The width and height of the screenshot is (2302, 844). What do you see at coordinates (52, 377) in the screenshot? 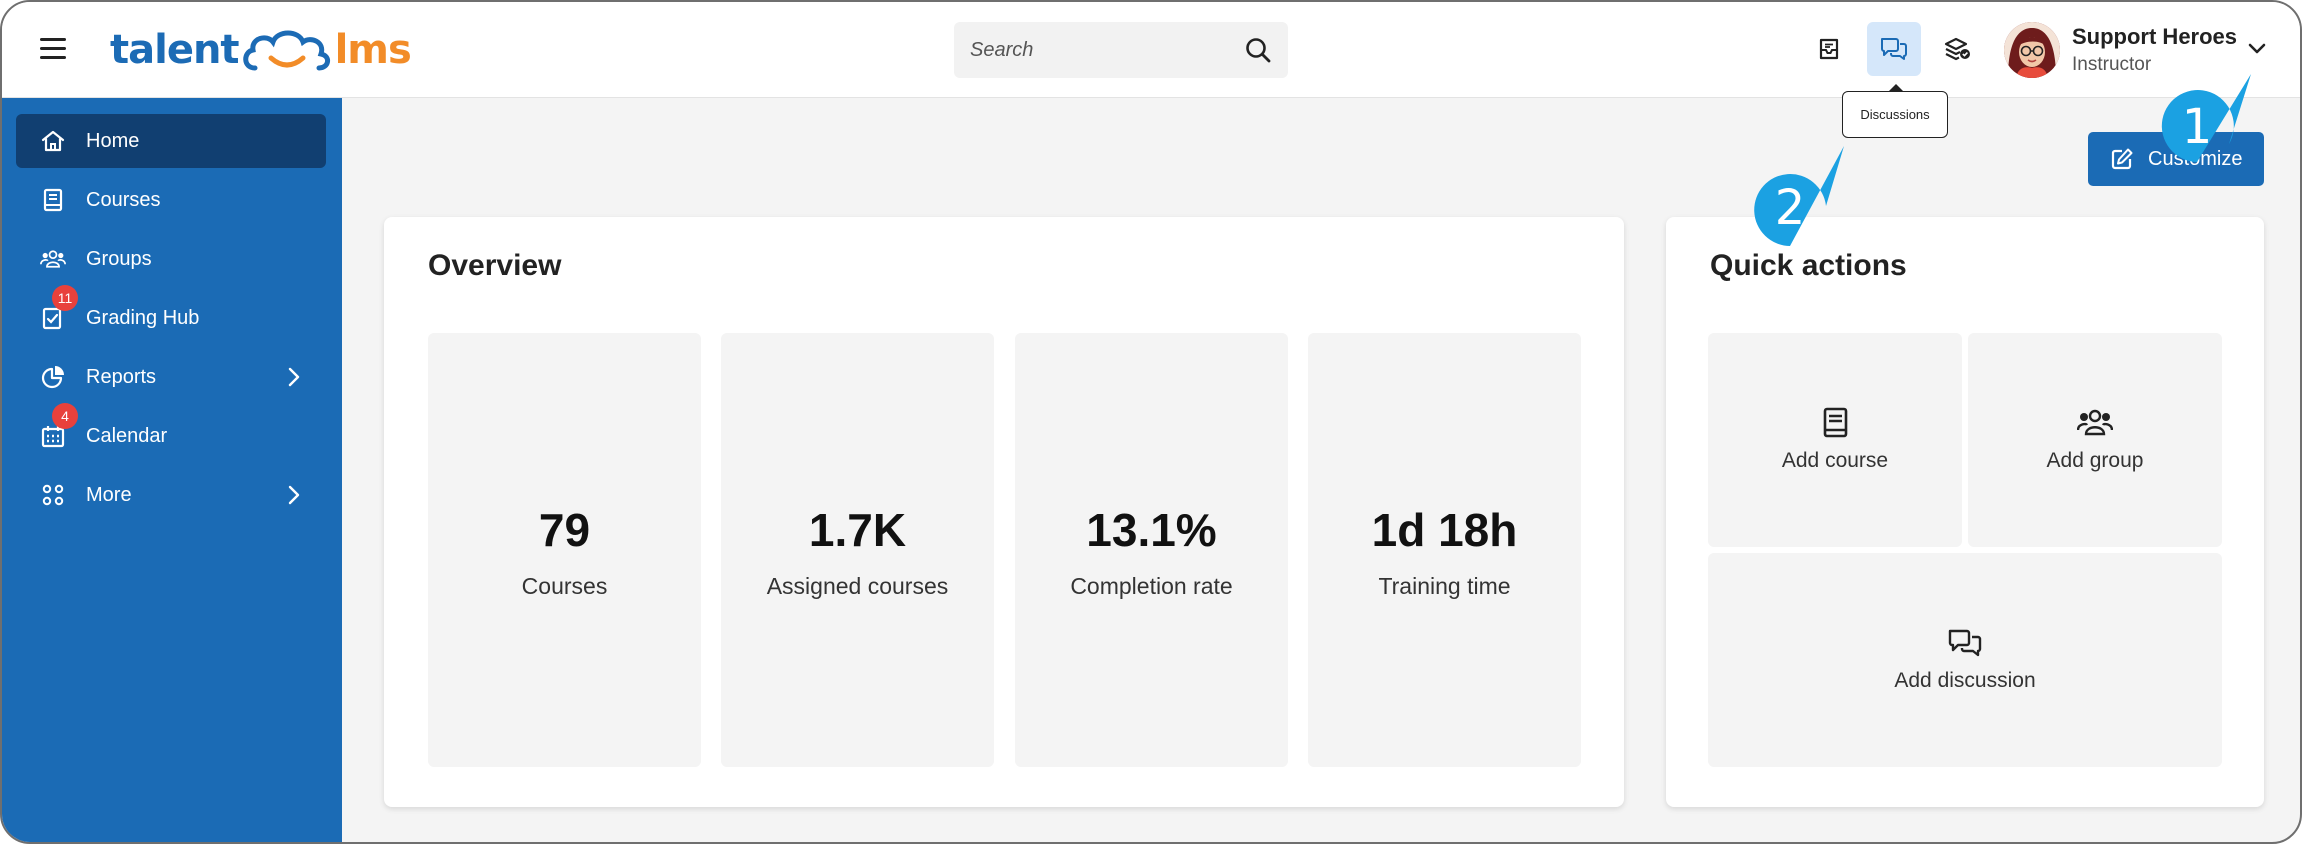
I see `pie-chart-icon` at bounding box center [52, 377].